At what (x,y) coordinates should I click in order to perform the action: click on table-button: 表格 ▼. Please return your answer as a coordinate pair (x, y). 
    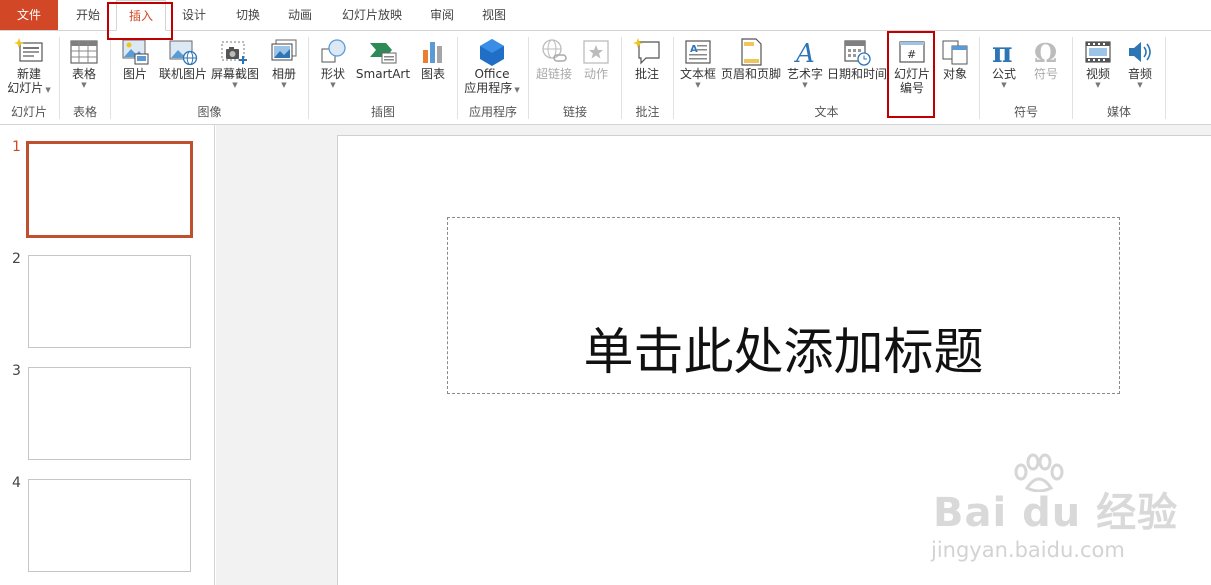
    Looking at the image, I should click on (84, 63).